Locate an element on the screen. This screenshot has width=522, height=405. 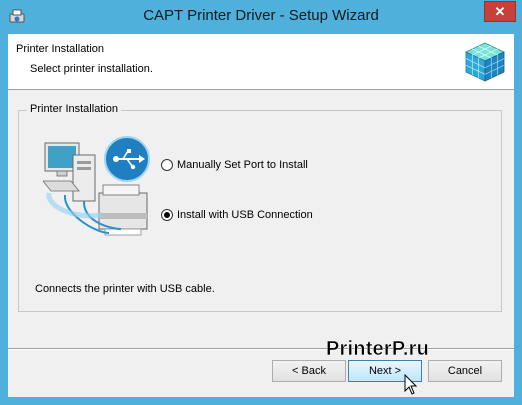
cube-logo-icon is located at coordinates (485, 62).